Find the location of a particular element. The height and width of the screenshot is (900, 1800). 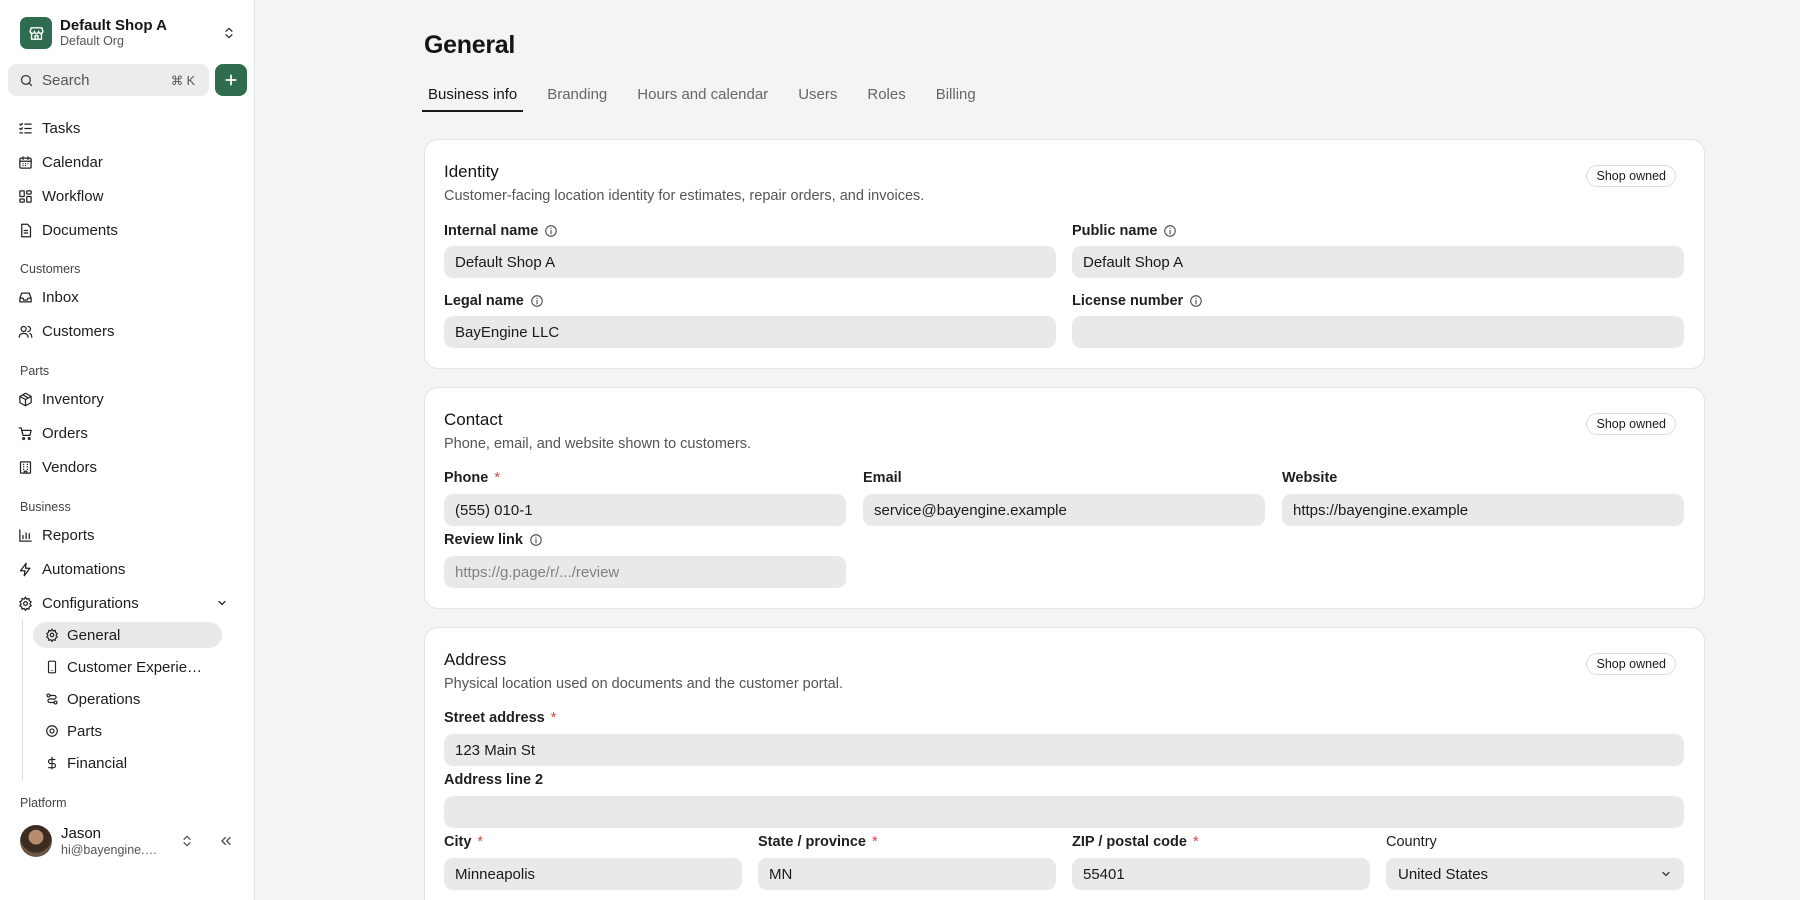

user-menu: Jason hi@bayengine.com is located at coordinates (130, 841).